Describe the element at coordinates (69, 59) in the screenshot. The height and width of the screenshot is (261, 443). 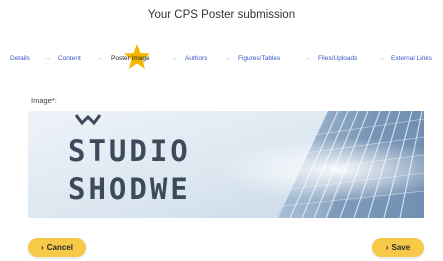
I see `step-content: Content` at that location.